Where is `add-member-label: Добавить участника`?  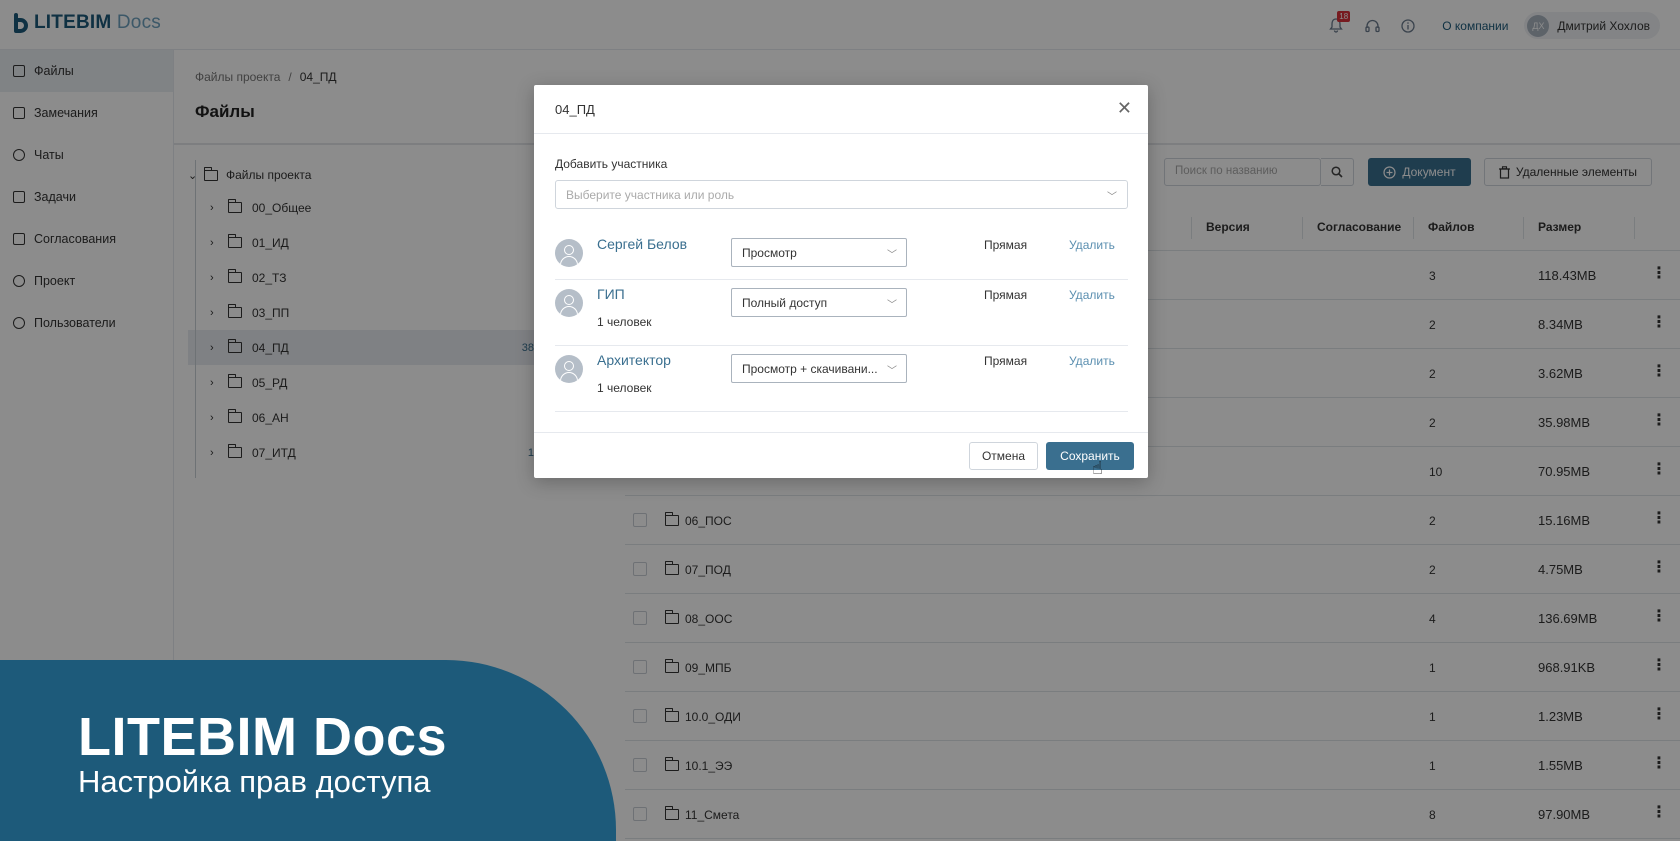 add-member-label: Добавить участника is located at coordinates (611, 164).